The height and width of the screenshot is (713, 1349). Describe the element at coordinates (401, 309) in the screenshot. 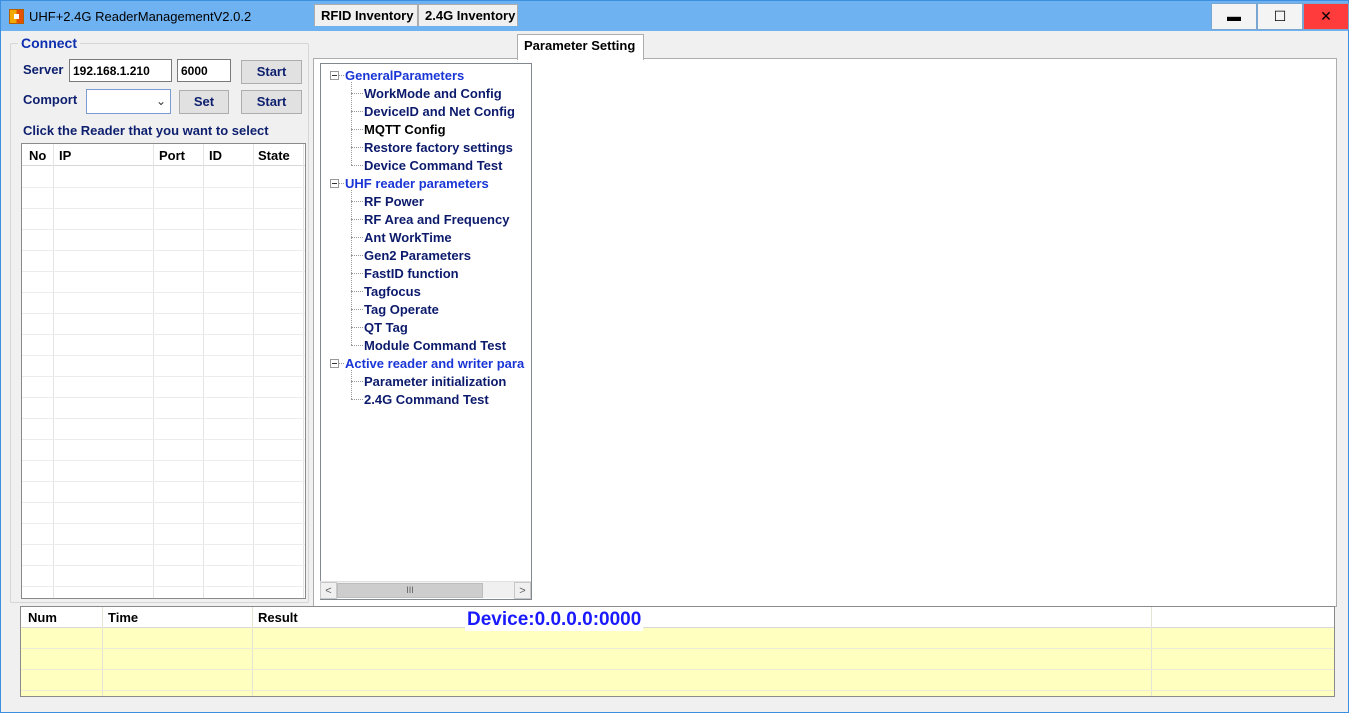

I see `tree-item-tag-operate: Tag Operate` at that location.